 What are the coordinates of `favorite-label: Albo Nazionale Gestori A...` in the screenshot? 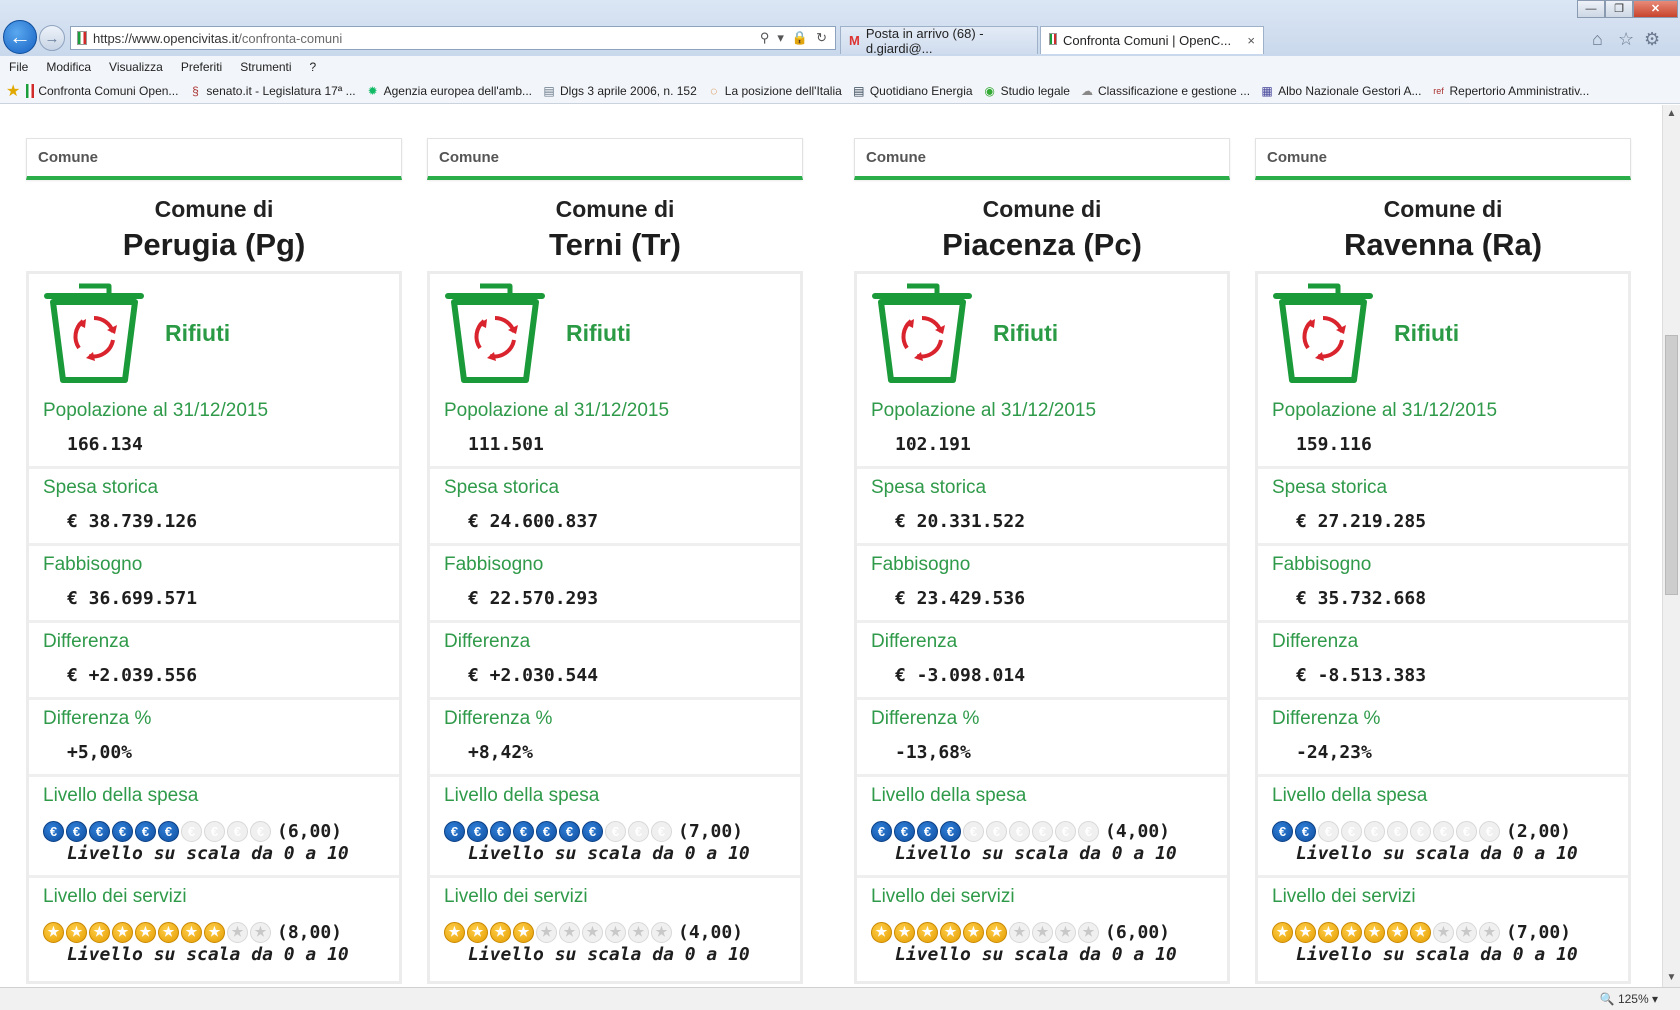 It's located at (1350, 90).